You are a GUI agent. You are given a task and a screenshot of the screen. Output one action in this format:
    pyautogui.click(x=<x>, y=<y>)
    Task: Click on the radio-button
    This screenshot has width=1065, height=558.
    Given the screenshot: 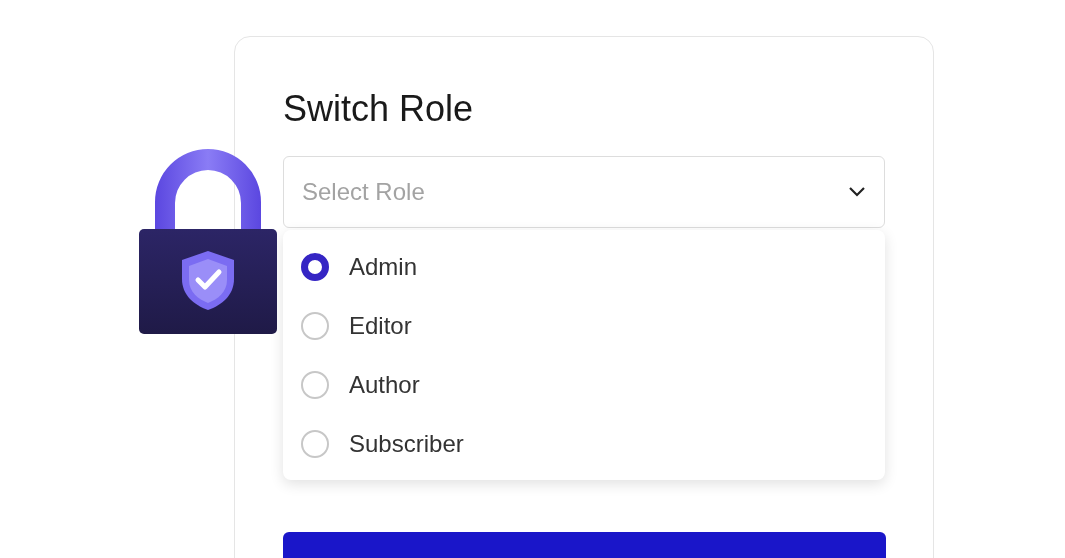 What is the action you would take?
    pyautogui.click(x=315, y=266)
    